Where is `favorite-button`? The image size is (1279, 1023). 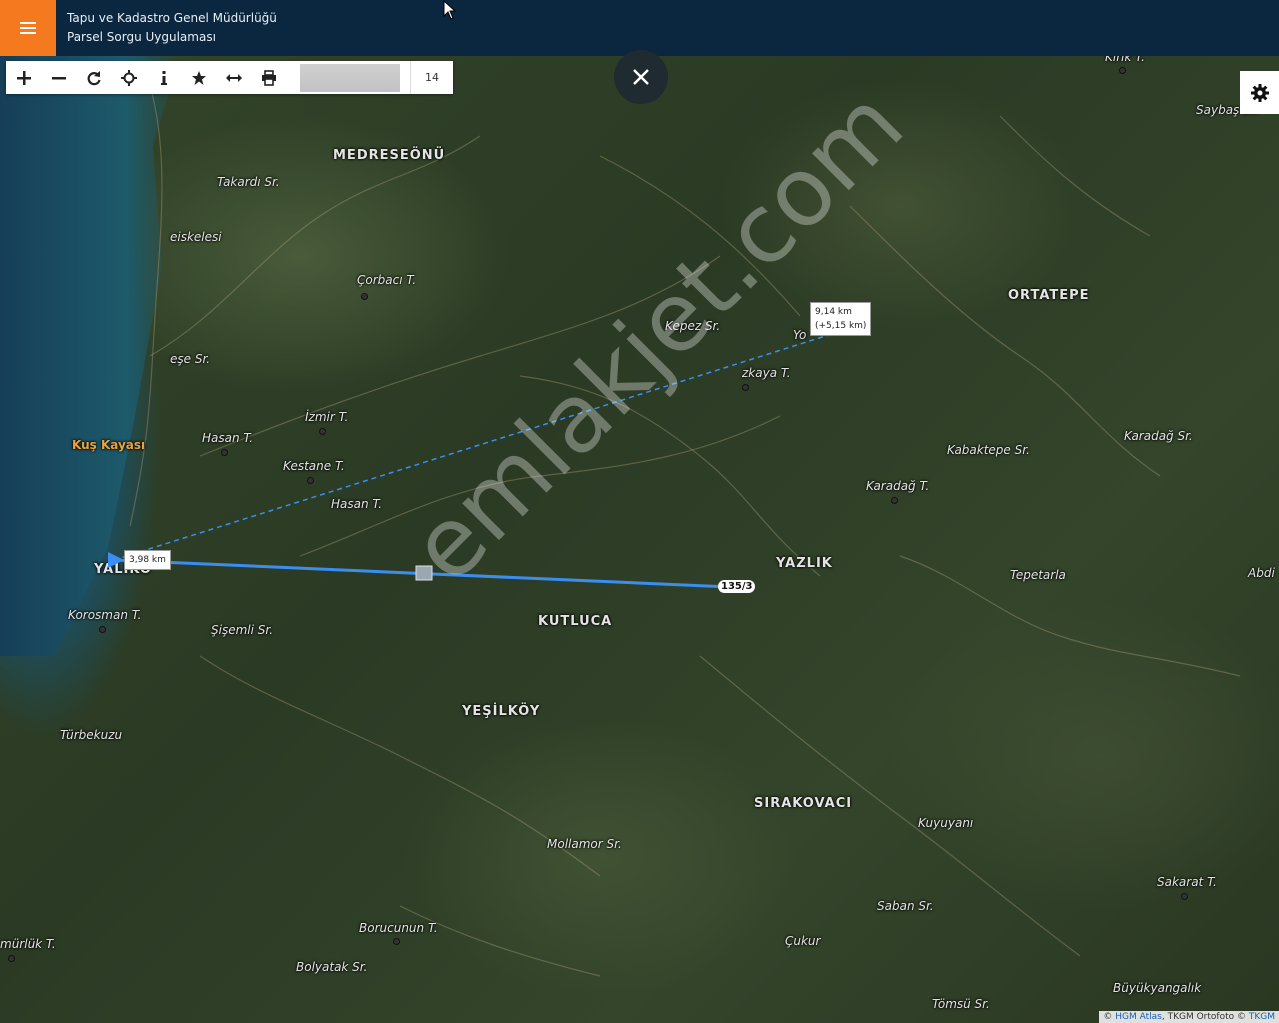 favorite-button is located at coordinates (198, 77).